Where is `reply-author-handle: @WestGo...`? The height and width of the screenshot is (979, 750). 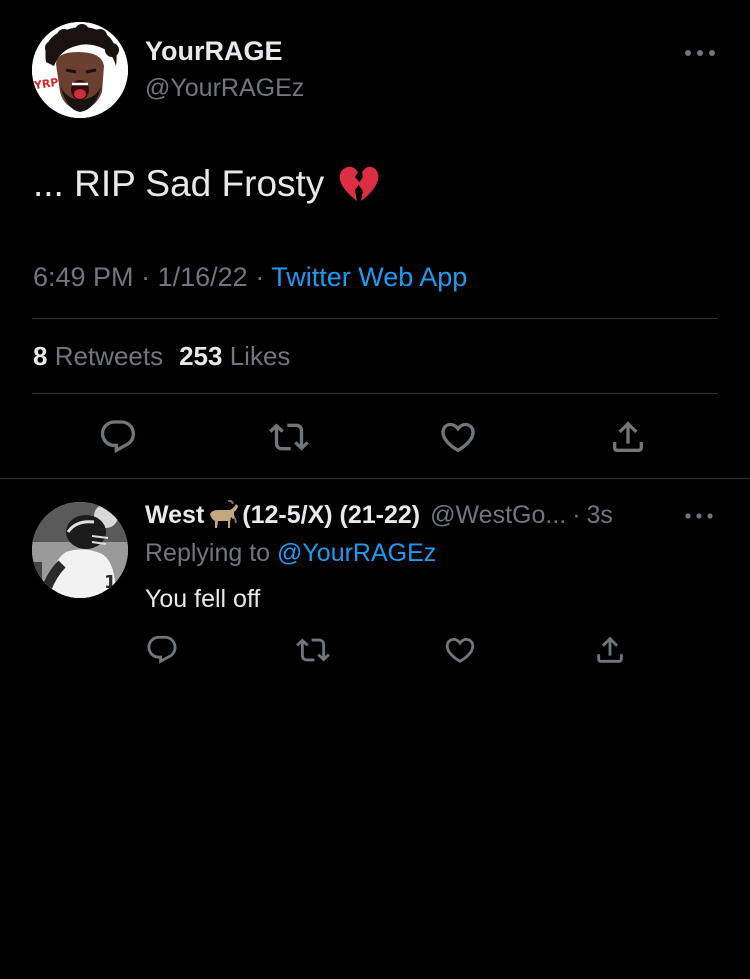
reply-author-handle: @WestGo... is located at coordinates (498, 515).